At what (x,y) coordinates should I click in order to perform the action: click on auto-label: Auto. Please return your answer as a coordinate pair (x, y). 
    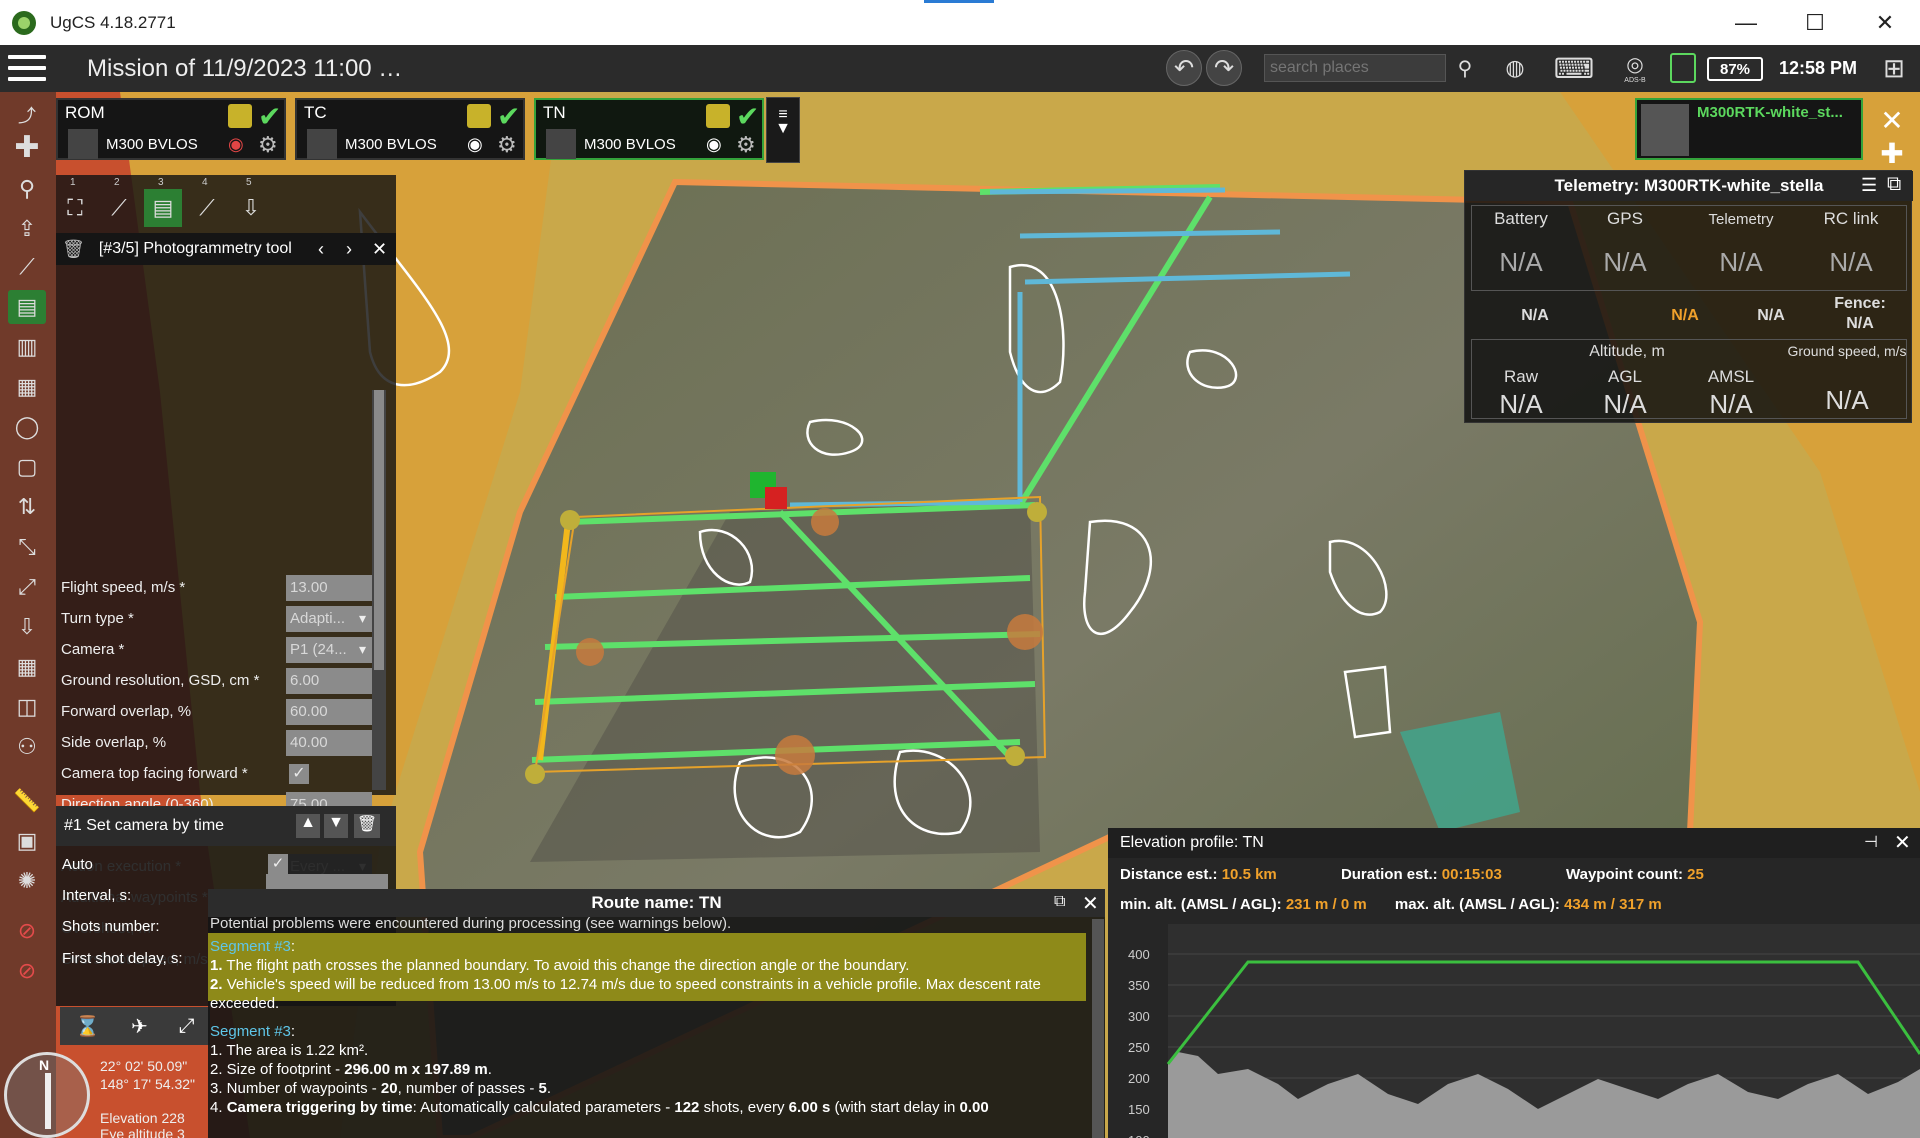
    Looking at the image, I should click on (77, 864).